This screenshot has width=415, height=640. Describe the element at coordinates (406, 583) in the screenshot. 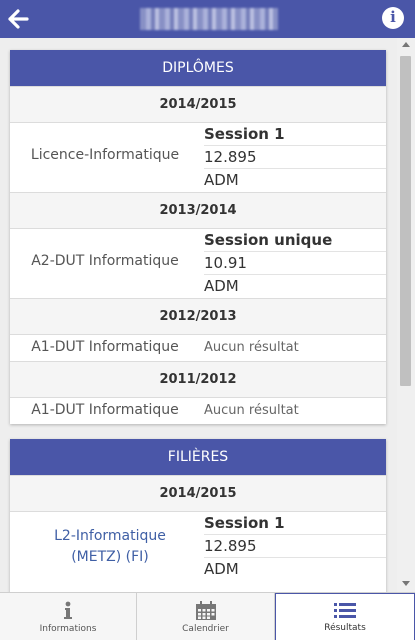

I see `scroll-down-arrow` at that location.